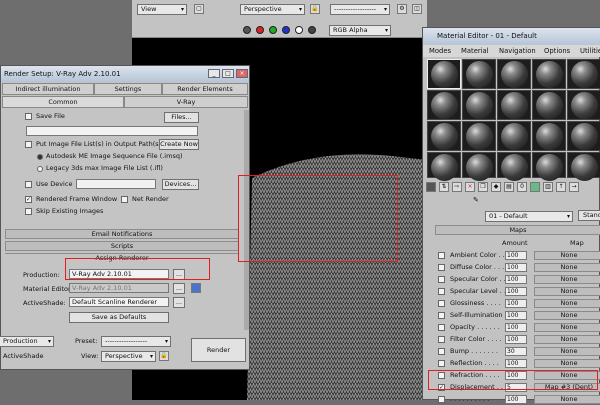 This screenshot has height=405, width=600. What do you see at coordinates (457, 187) in the screenshot?
I see `assign-material-icon: ⇨` at bounding box center [457, 187].